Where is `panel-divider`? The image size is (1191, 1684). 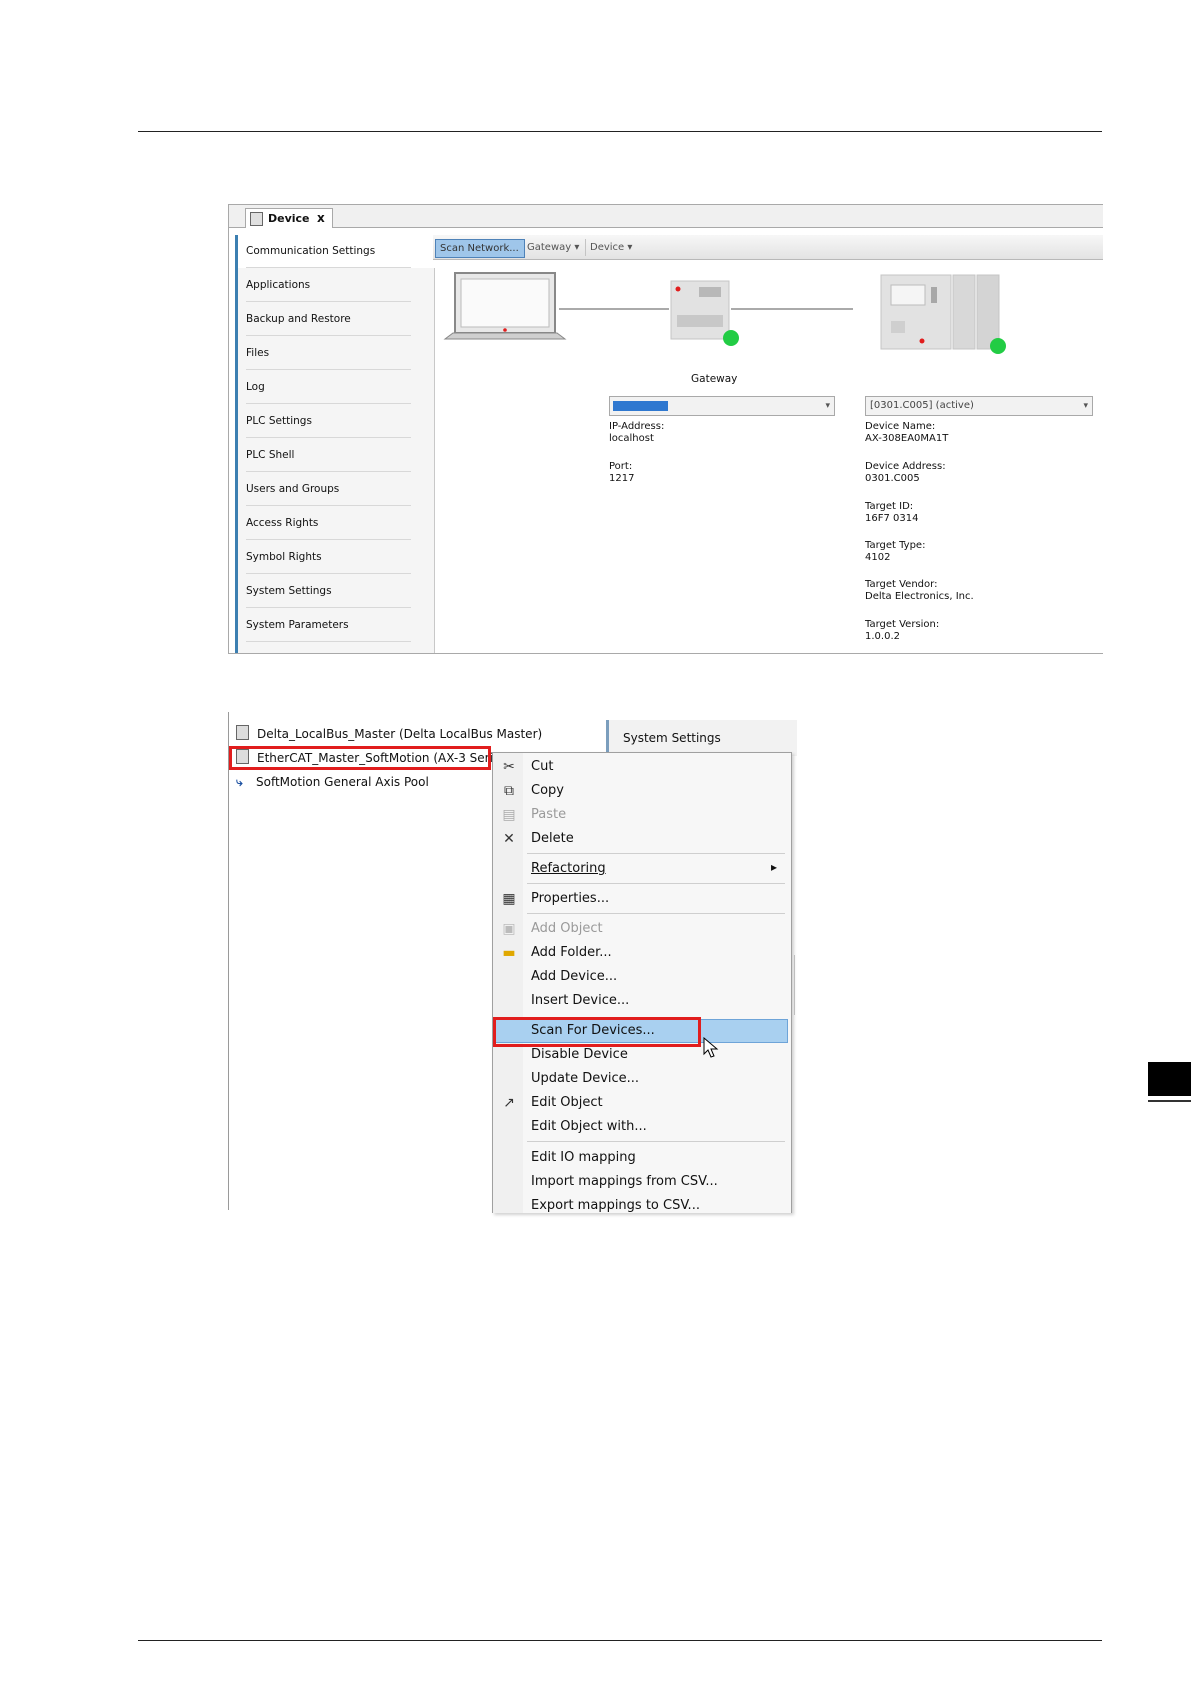
panel-divider is located at coordinates (794, 985).